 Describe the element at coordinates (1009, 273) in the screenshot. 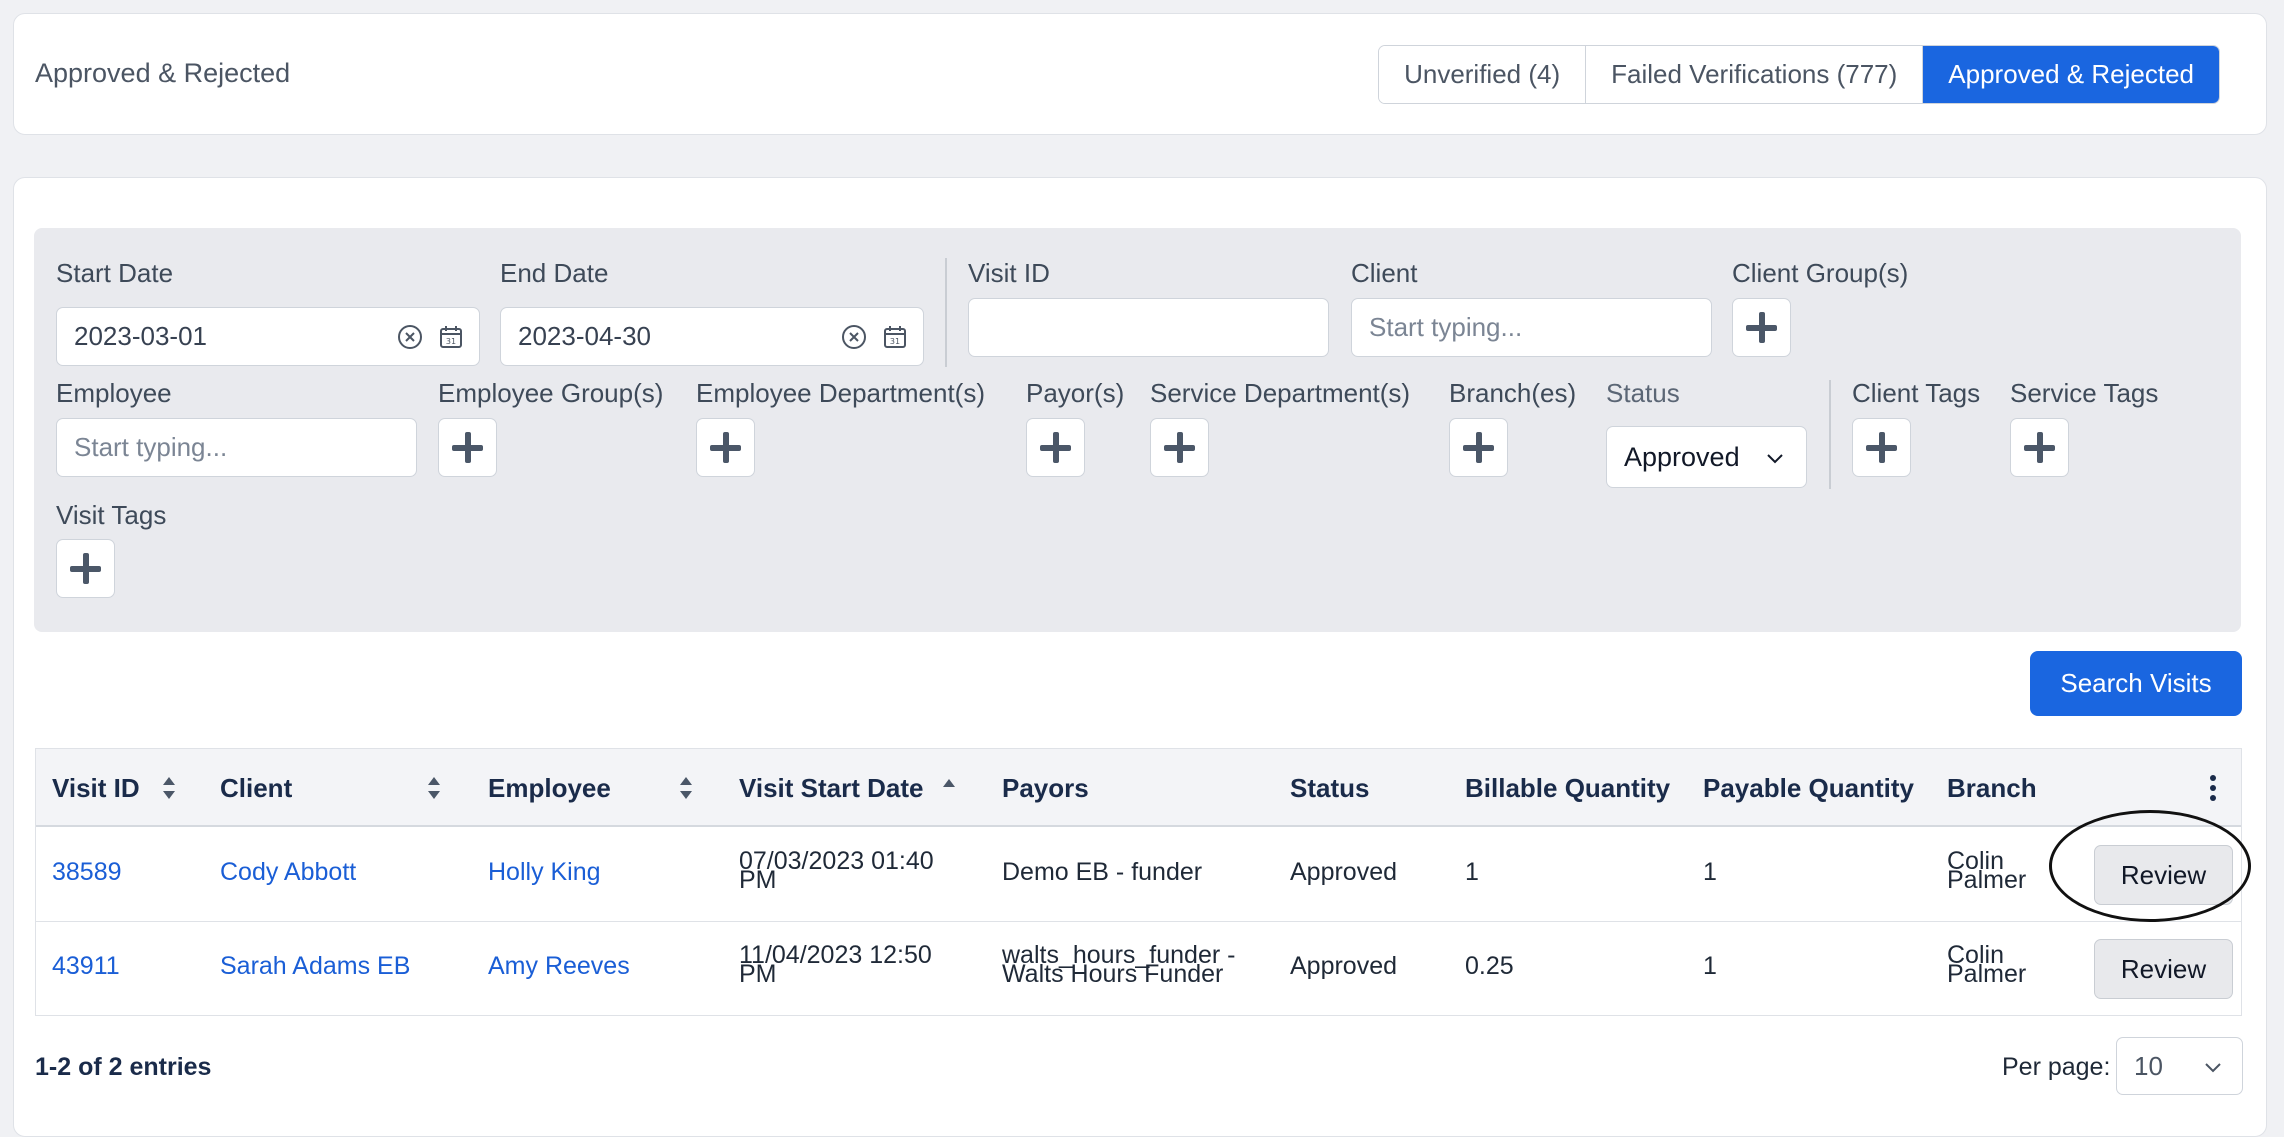

I see `visit-id-label: Visit ID` at that location.